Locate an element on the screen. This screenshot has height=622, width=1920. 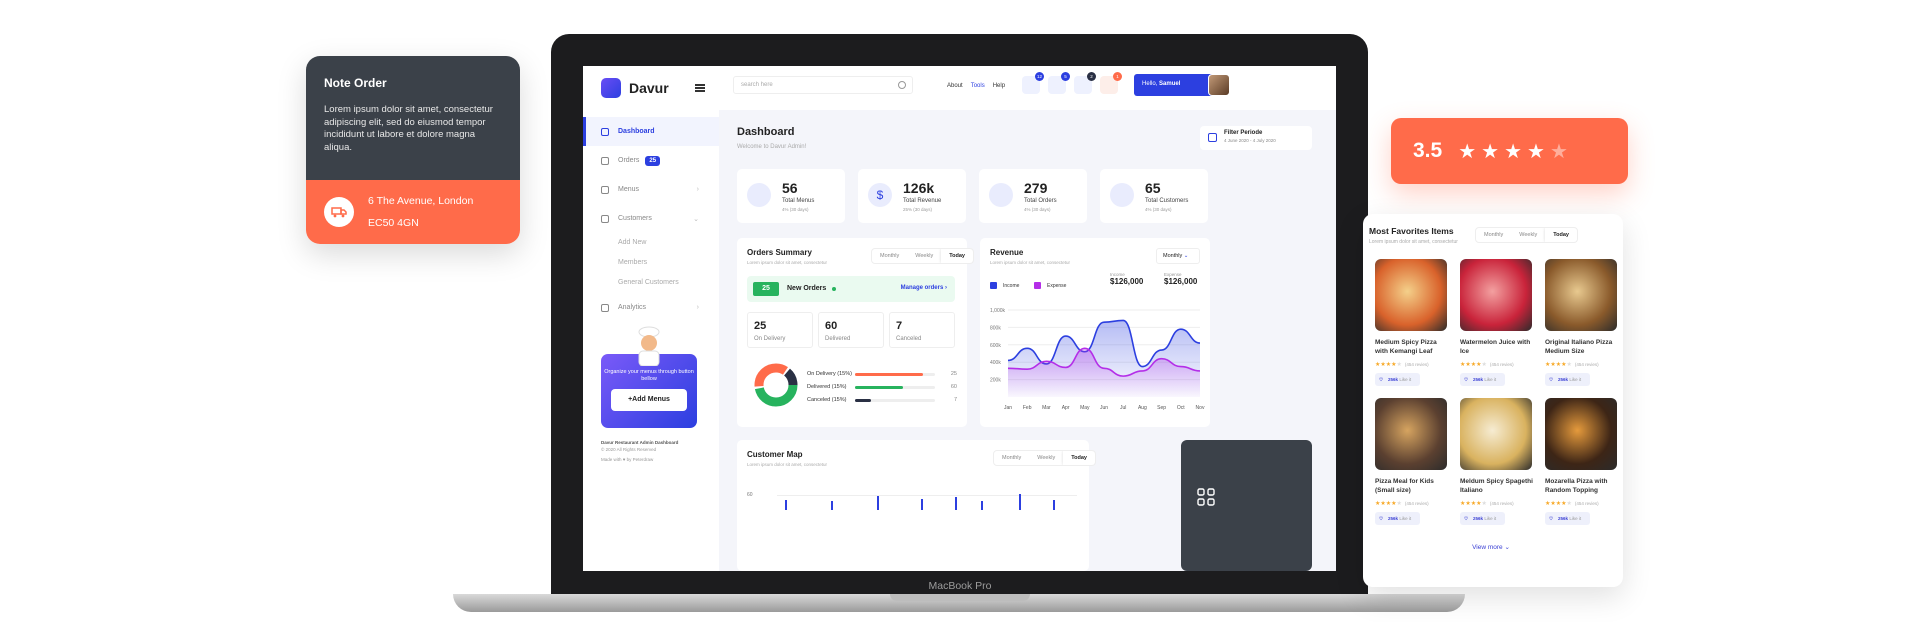
sidebar-item-dashboard: Dashboard is located at coordinates (651, 131).